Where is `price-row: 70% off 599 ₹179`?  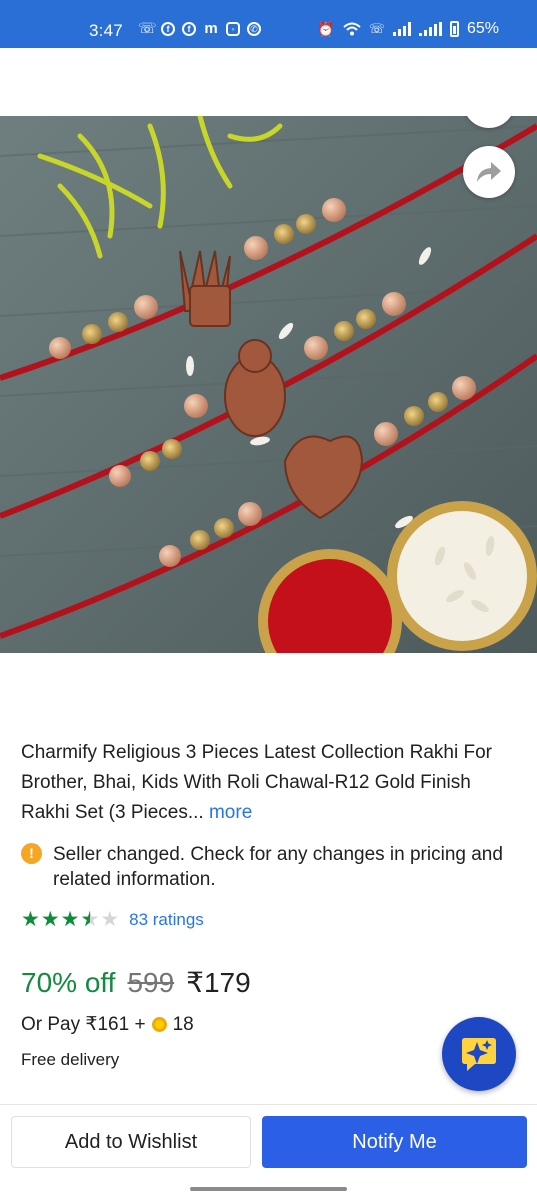
price-row: 70% off 599 ₹179 is located at coordinates (136, 982).